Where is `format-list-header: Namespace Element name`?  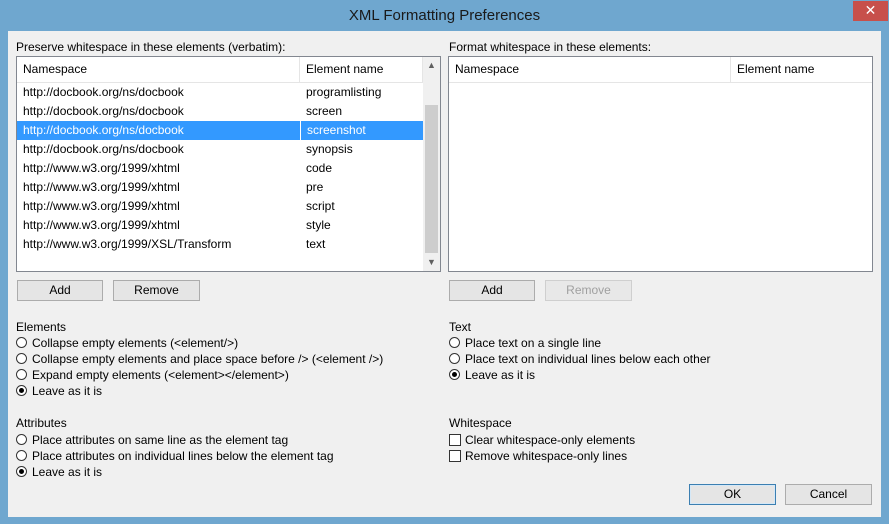
format-list-header: Namespace Element name is located at coordinates (660, 70).